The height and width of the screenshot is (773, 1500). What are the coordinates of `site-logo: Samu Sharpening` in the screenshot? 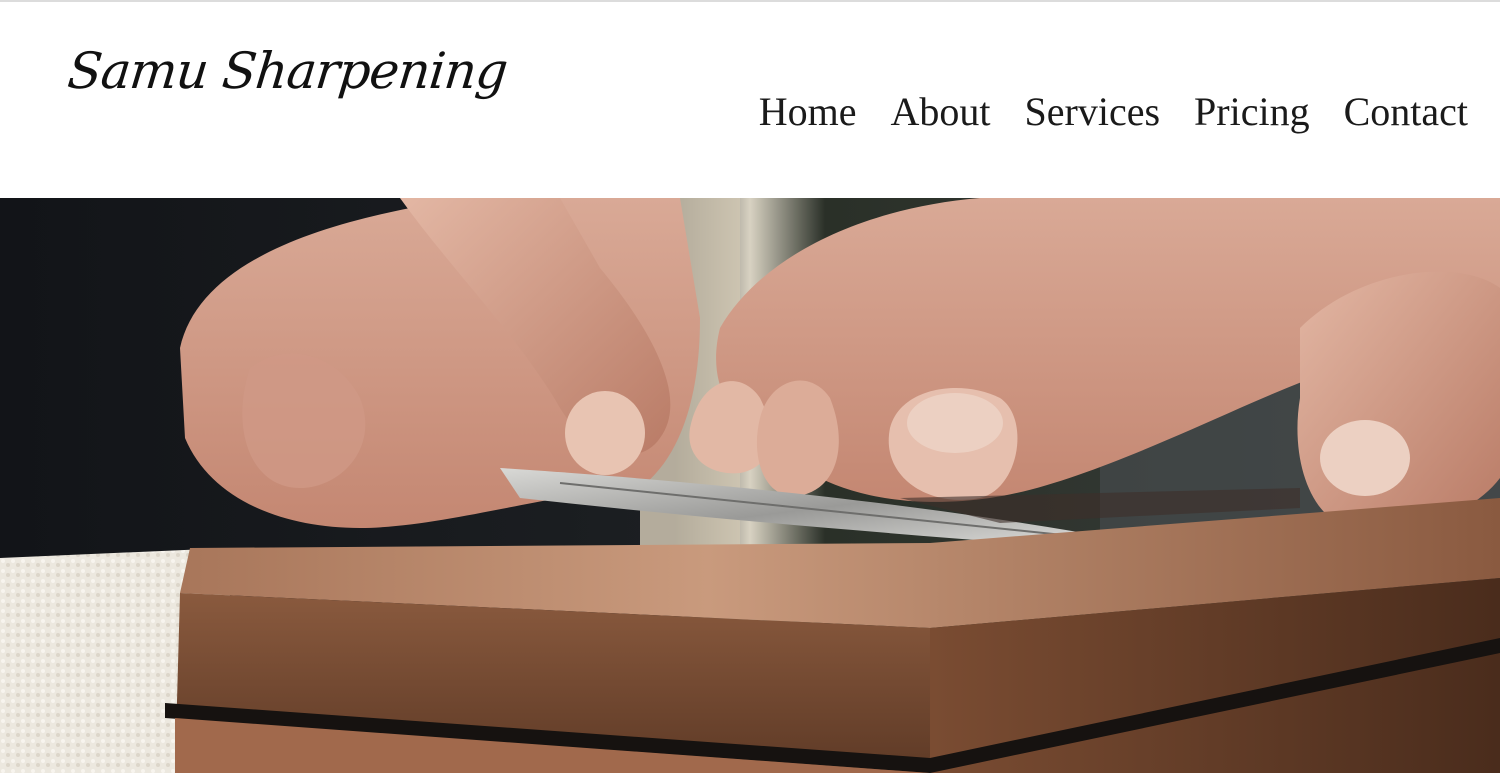 It's located at (287, 71).